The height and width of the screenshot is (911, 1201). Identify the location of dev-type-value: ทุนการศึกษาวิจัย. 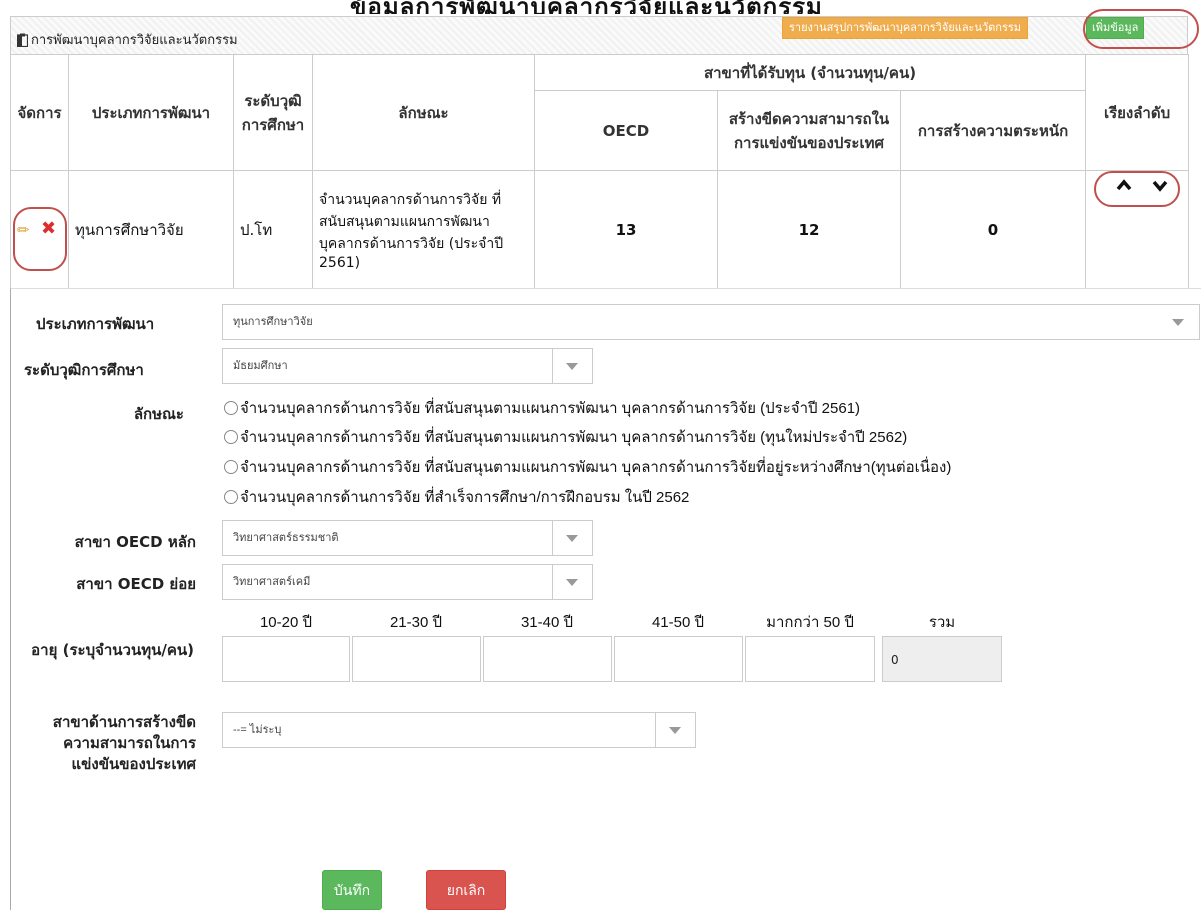
(273, 322).